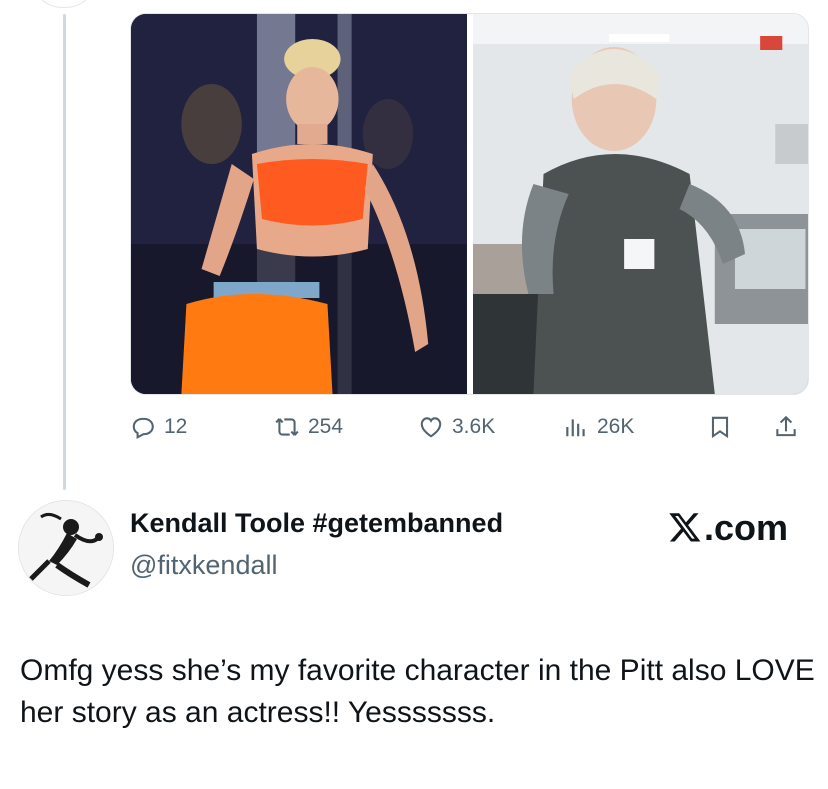 This screenshot has width=828, height=789. Describe the element at coordinates (431, 427) in the screenshot. I see `like-icon` at that location.